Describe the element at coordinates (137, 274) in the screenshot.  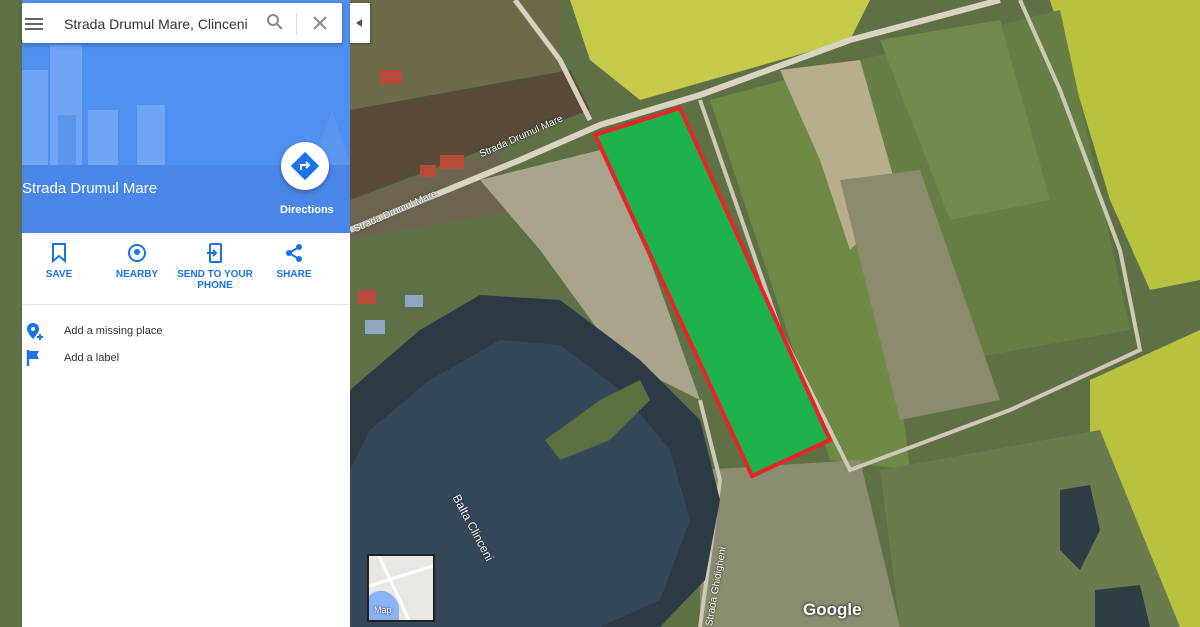
I see `nearby-label: NEARBY` at that location.